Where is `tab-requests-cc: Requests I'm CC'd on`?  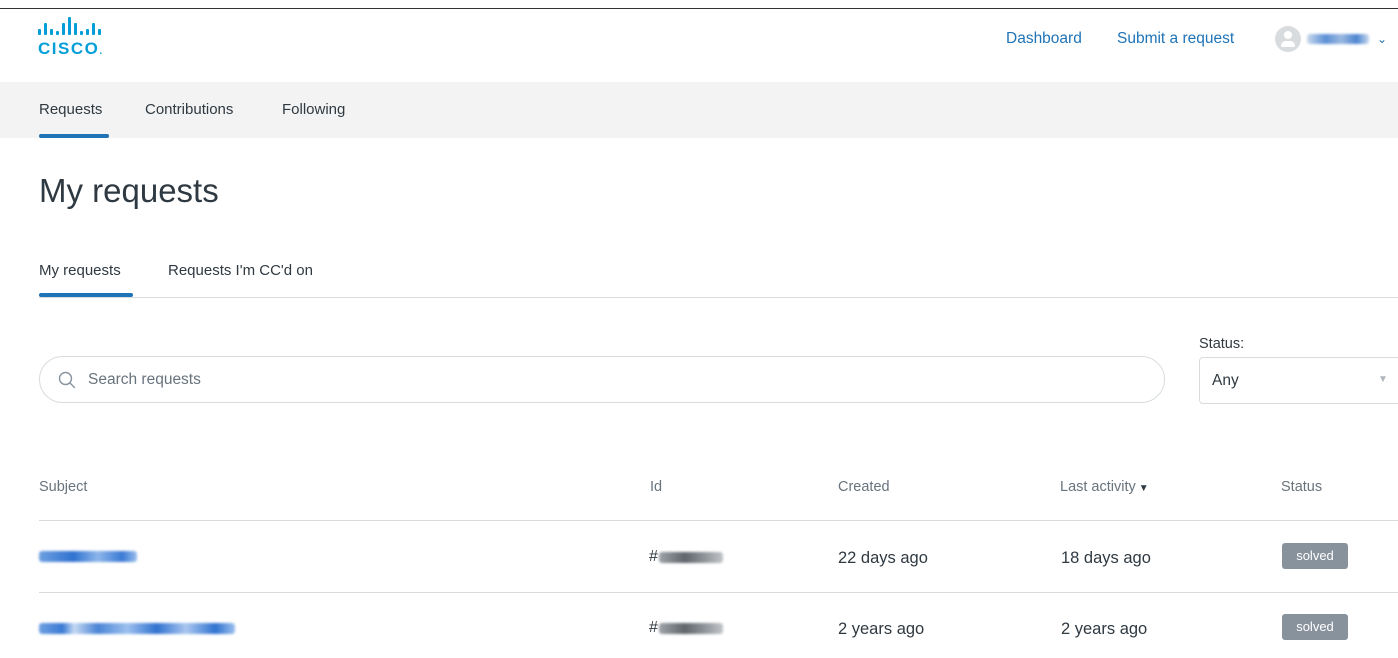
tab-requests-cc: Requests I'm CC'd on is located at coordinates (240, 270).